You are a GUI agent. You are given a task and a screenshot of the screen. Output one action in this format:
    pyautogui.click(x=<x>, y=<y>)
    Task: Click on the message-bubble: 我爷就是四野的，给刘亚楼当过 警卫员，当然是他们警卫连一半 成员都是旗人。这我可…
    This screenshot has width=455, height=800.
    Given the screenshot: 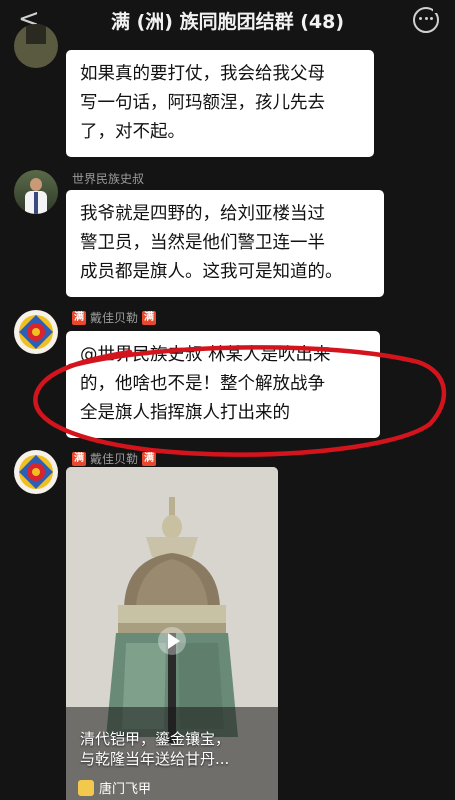 What is the action you would take?
    pyautogui.click(x=225, y=243)
    